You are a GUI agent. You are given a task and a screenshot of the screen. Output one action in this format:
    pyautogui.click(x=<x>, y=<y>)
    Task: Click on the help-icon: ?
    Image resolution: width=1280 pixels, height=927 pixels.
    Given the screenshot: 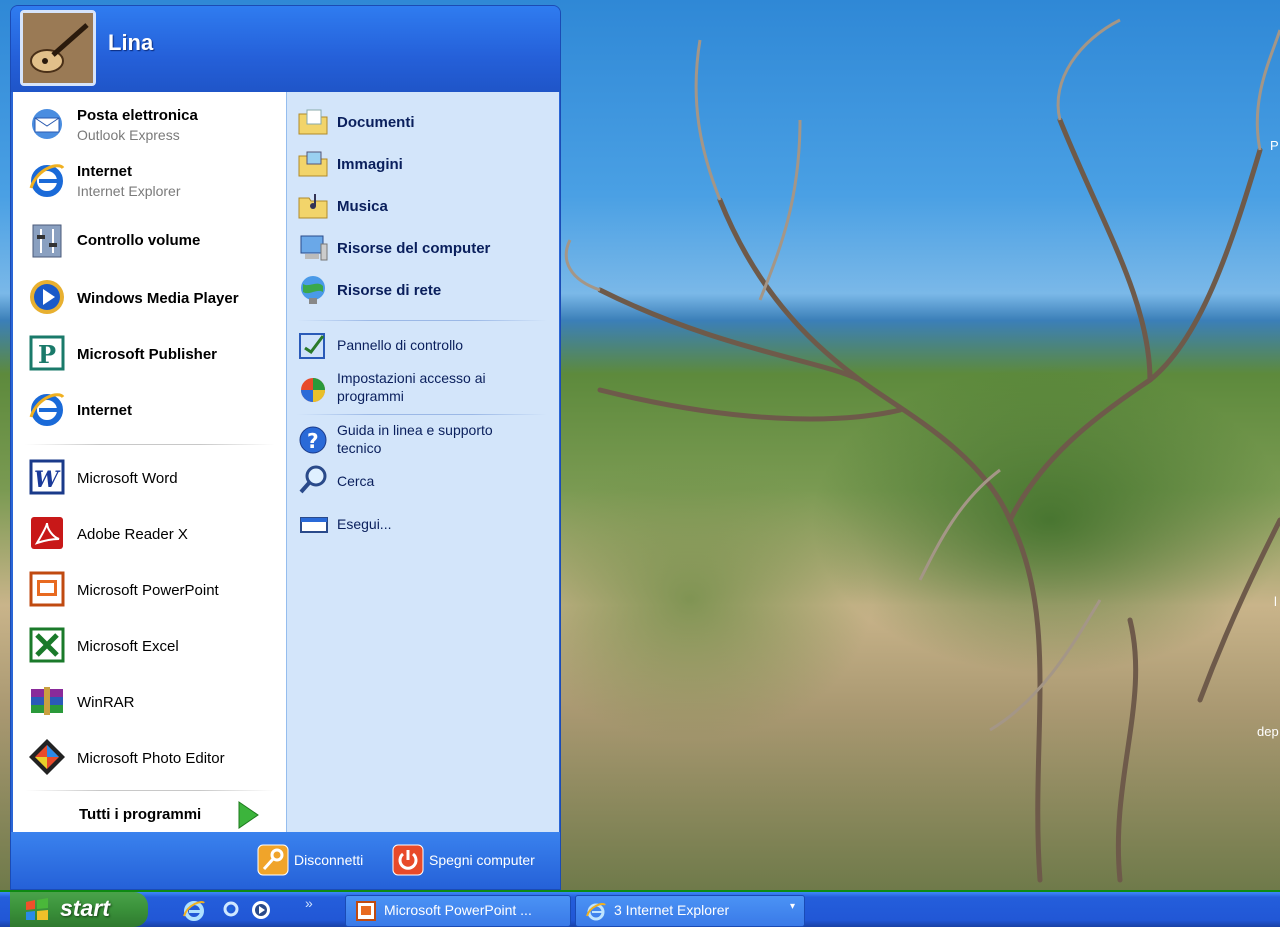 What is the action you would take?
    pyautogui.click(x=313, y=440)
    